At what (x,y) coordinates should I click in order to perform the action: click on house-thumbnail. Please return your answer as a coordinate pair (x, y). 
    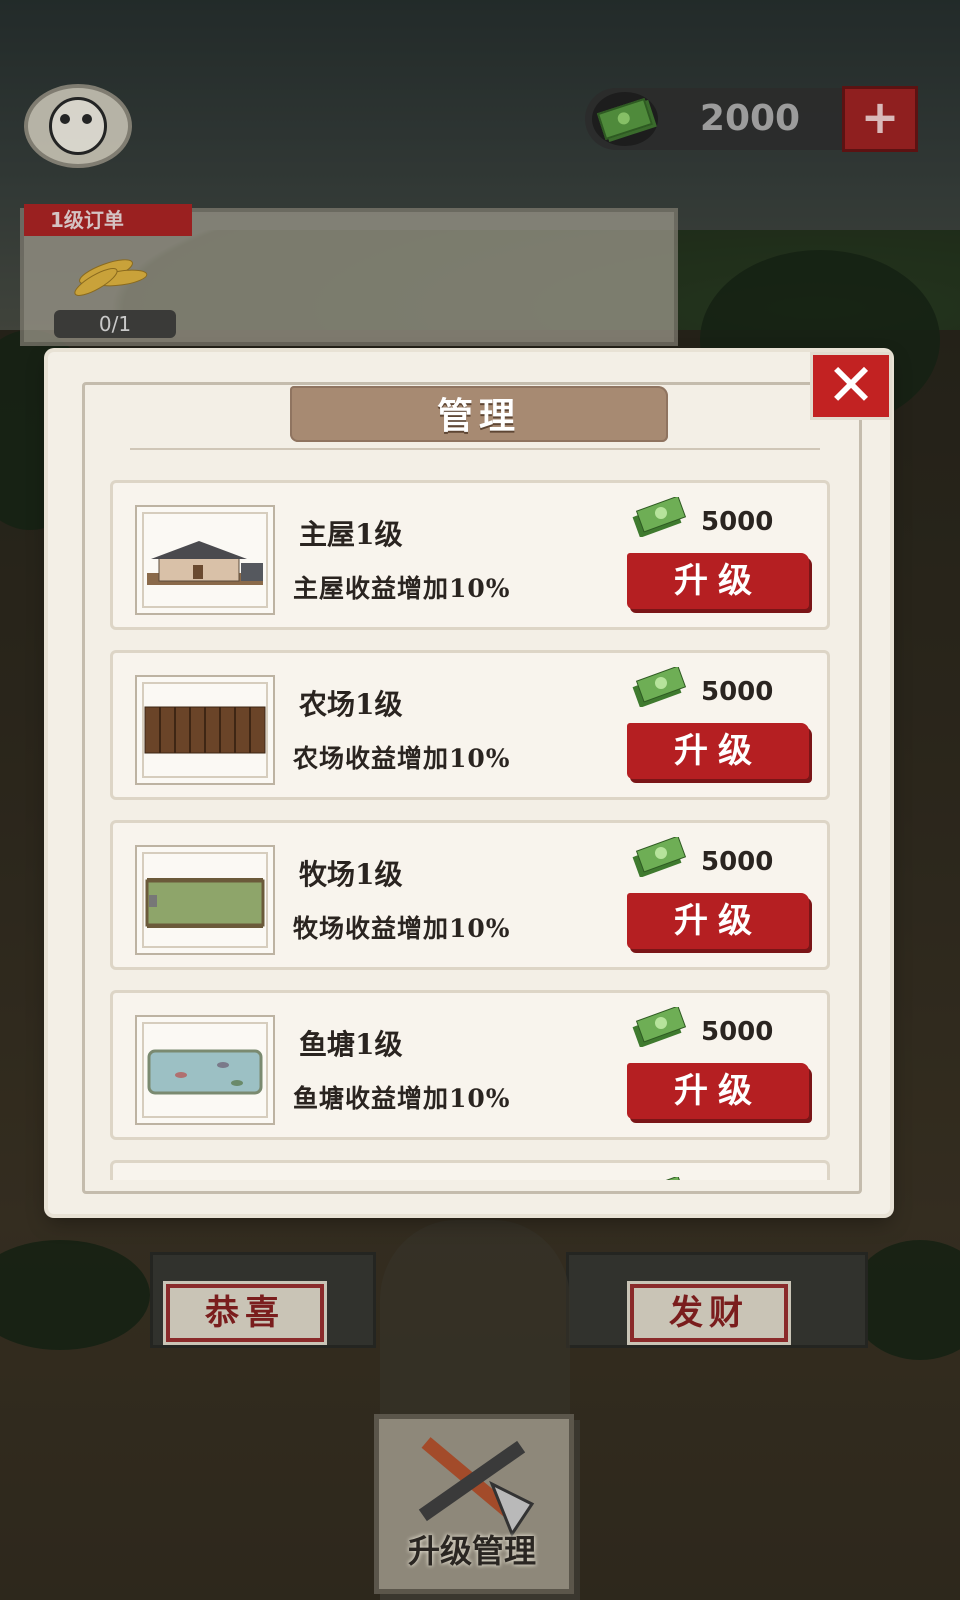
    Looking at the image, I should click on (205, 560).